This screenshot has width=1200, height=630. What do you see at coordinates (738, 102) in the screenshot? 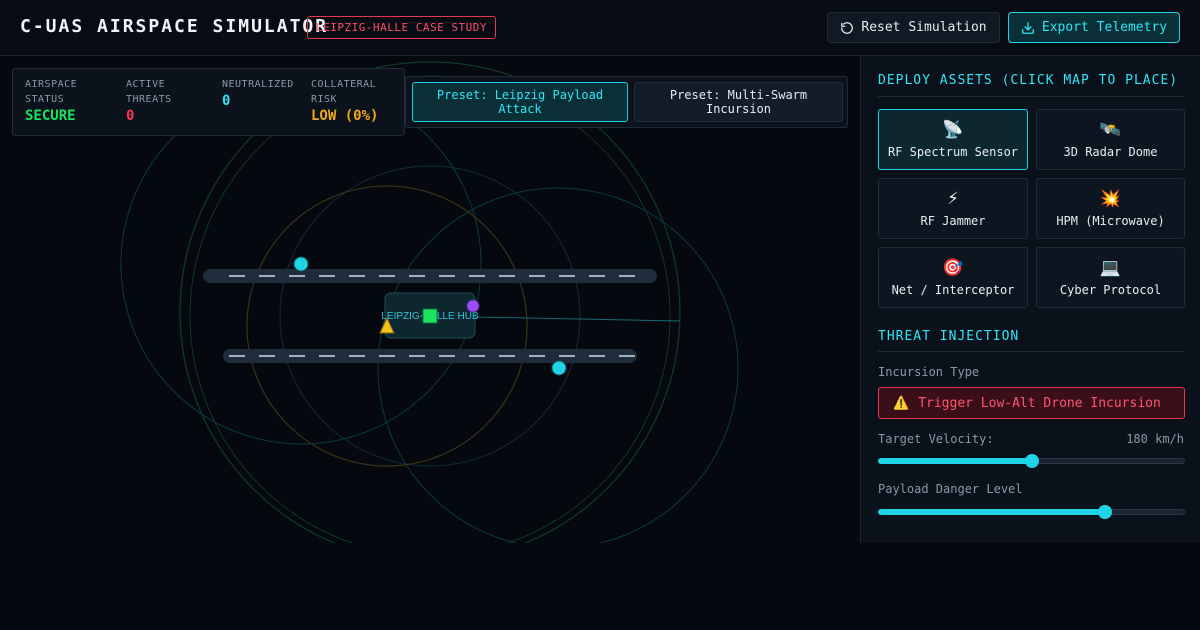
I see `preset-swarm-button: Preset: Multi-Swarm Incursion` at bounding box center [738, 102].